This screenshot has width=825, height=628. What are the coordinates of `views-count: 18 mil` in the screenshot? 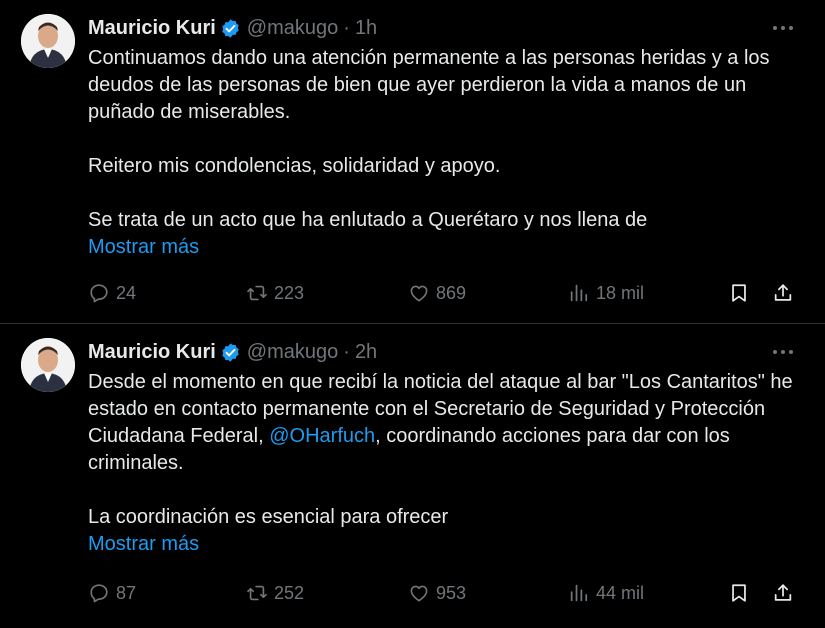 It's located at (620, 292).